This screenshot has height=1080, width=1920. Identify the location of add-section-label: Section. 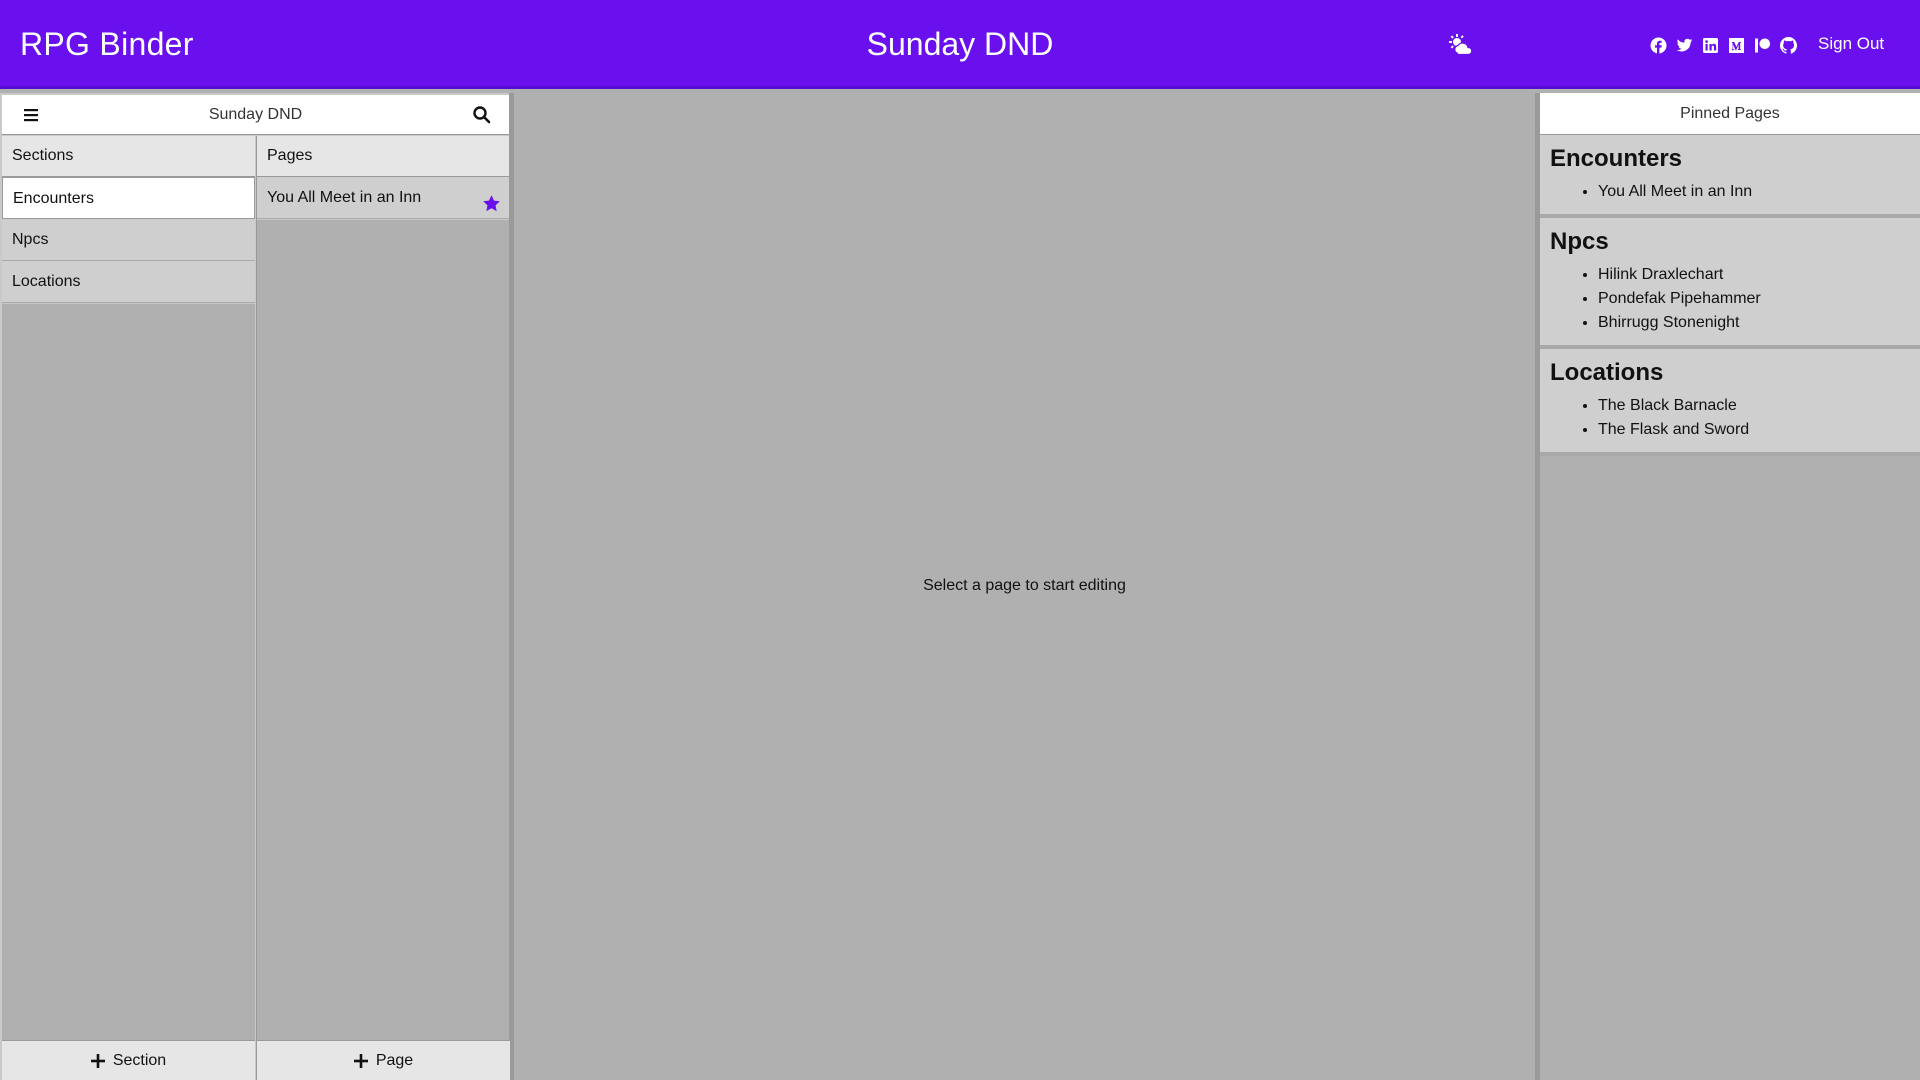
(139, 1060).